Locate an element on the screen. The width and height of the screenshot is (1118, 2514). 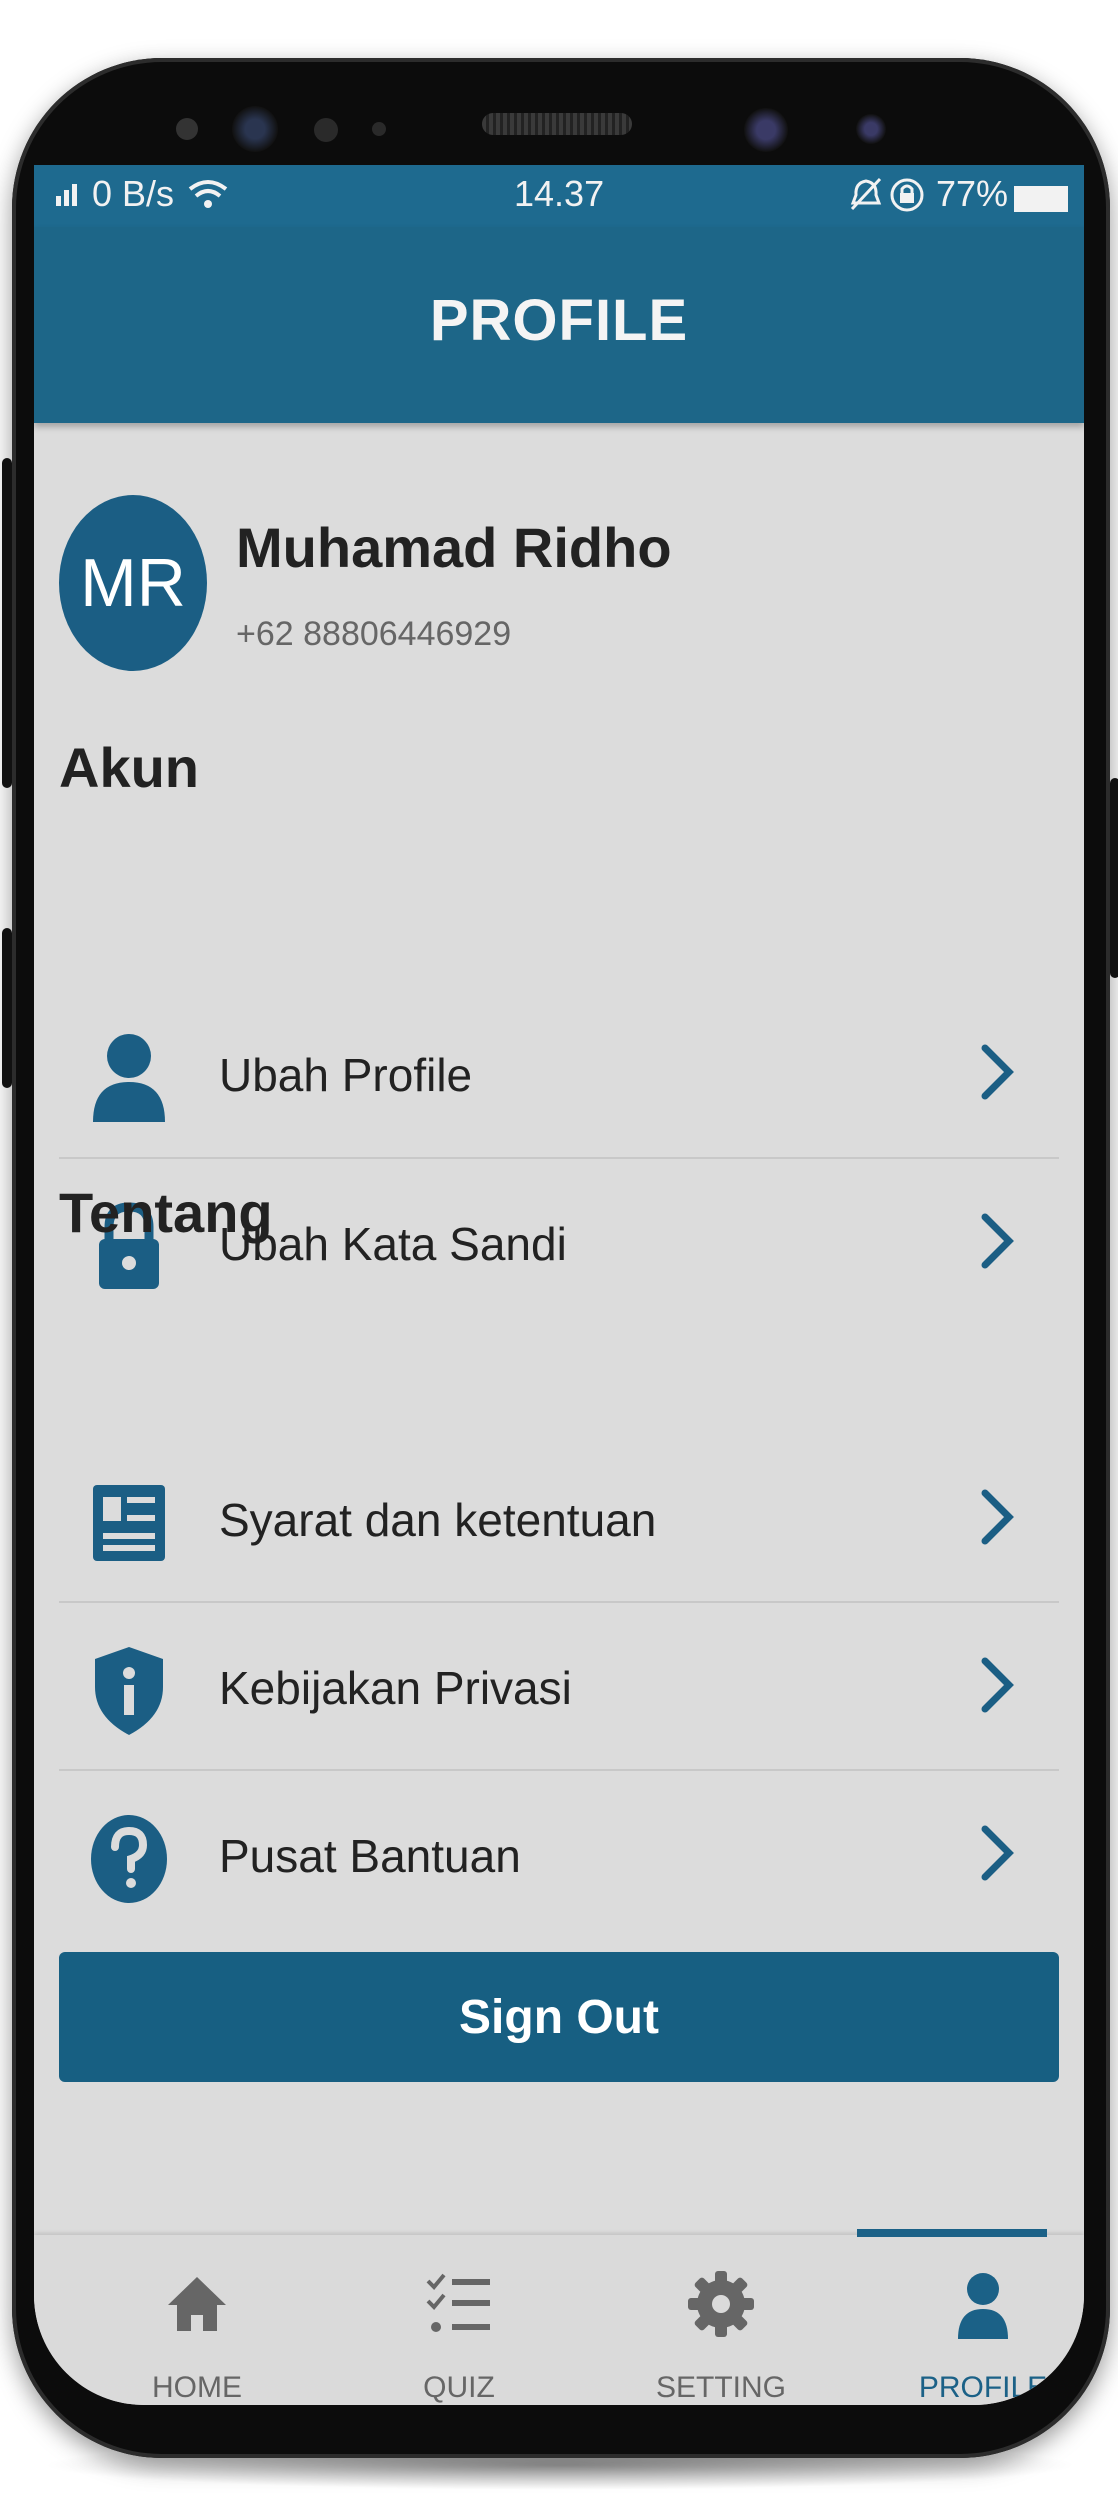
active-tab-indicator is located at coordinates (952, 2233).